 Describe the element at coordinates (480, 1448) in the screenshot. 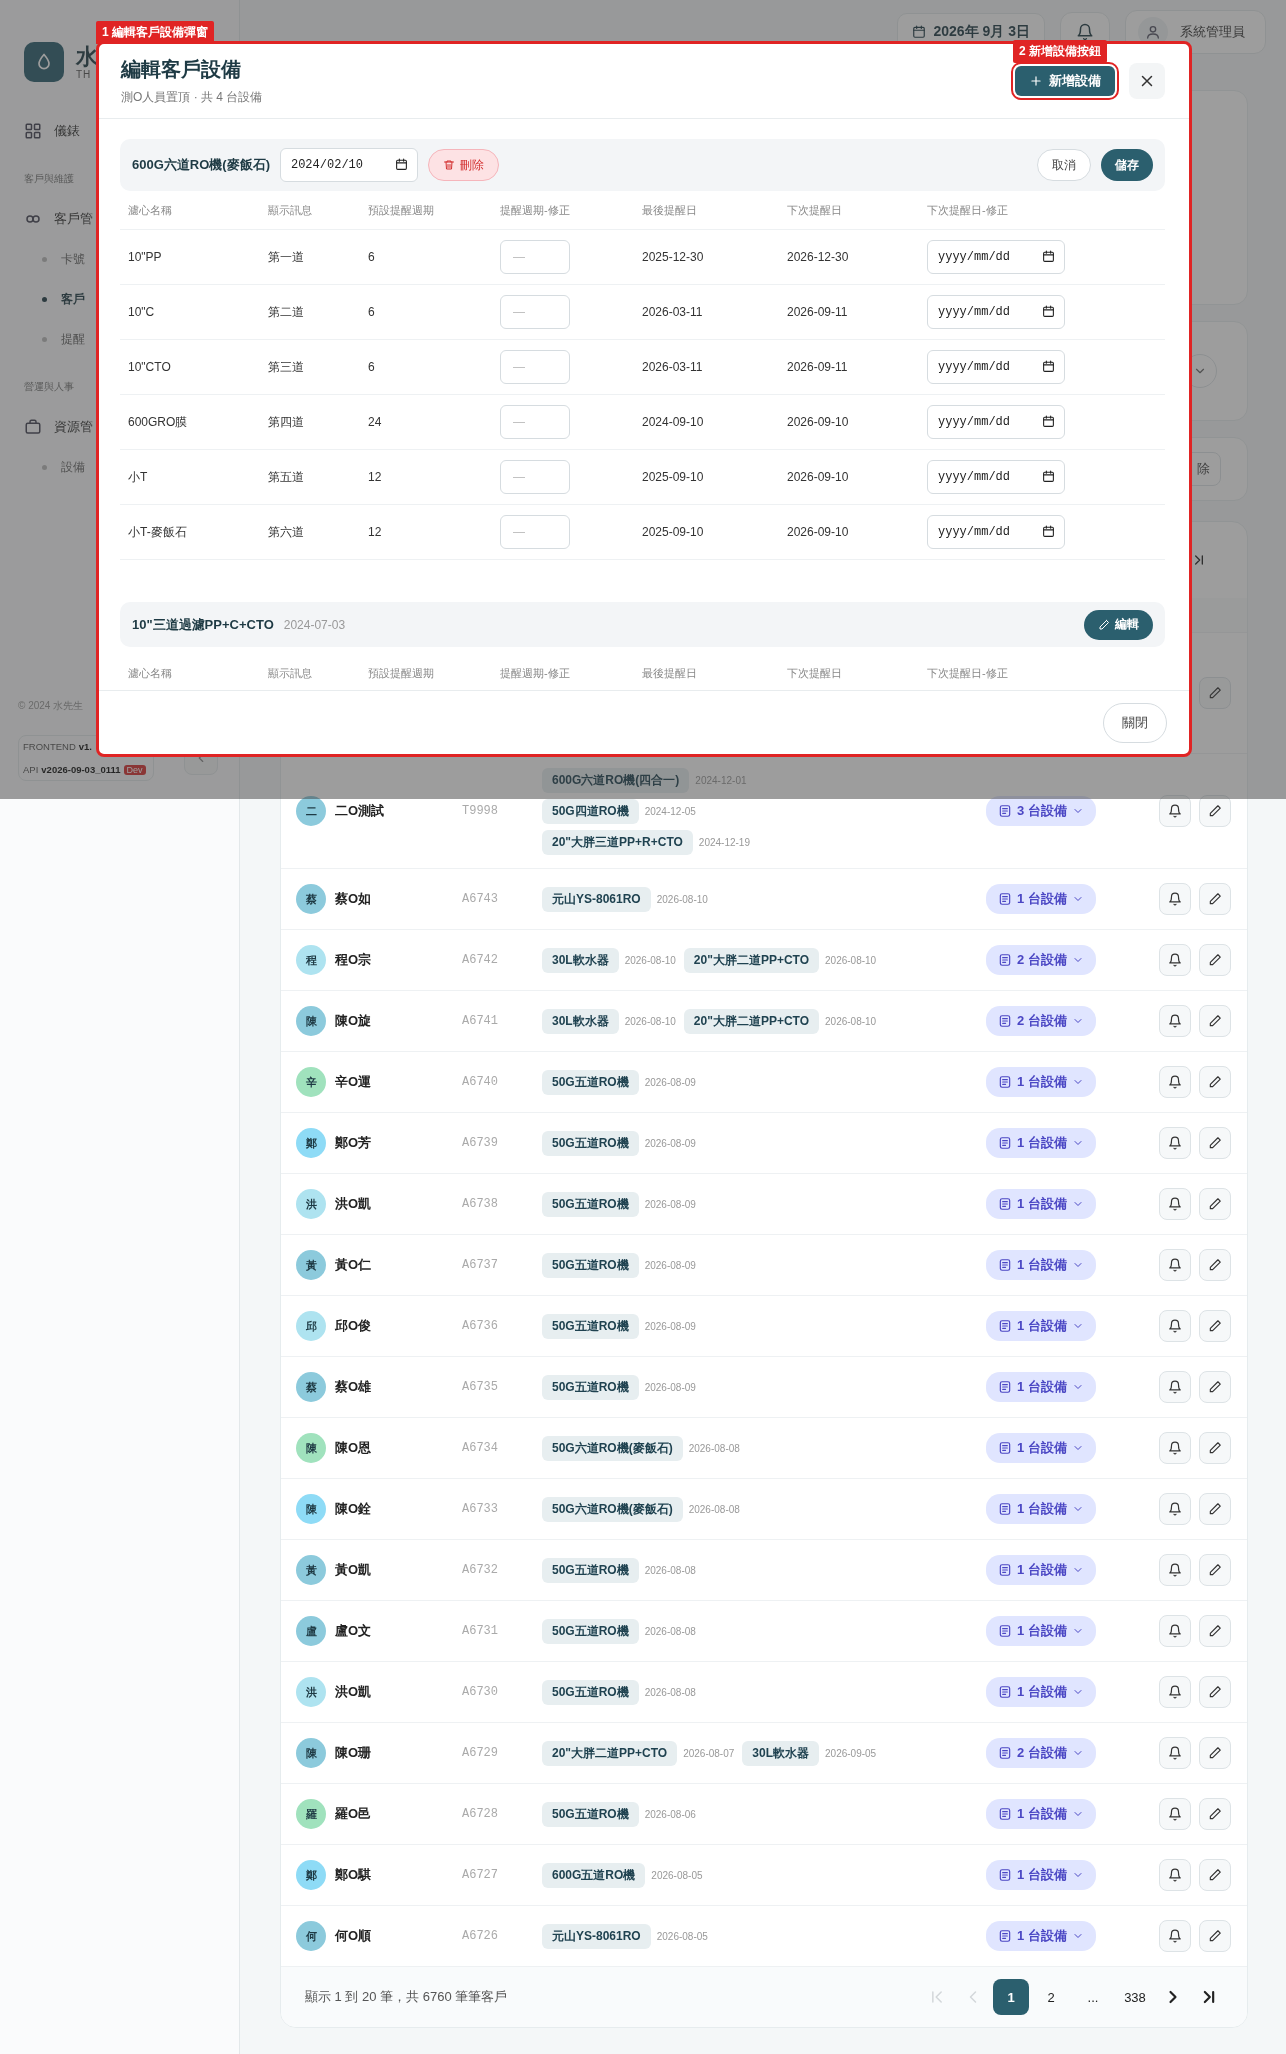

I see `customer-code: A6734` at that location.